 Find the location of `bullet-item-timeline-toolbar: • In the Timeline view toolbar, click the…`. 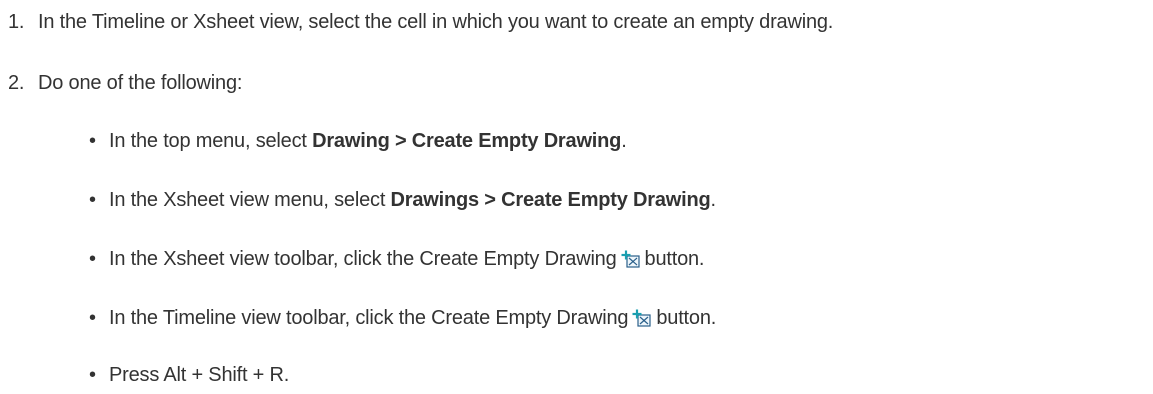

bullet-item-timeline-toolbar: • In the Timeline view toolbar, click the… is located at coordinates (402, 318).